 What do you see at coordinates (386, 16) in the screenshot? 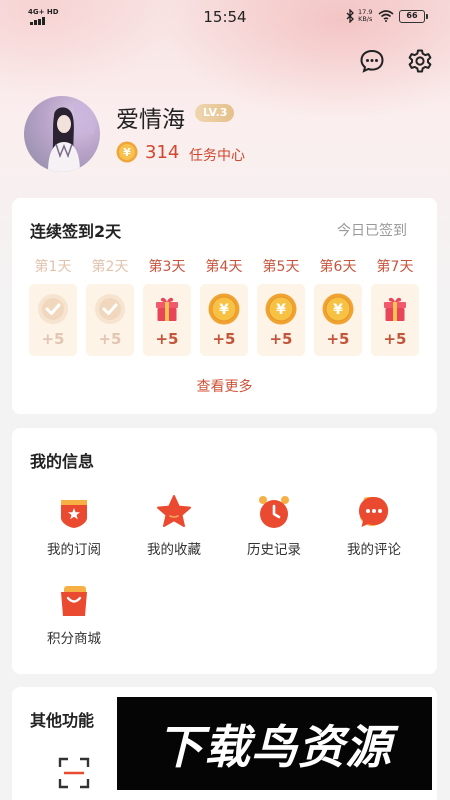
I see `wifi-icon` at bounding box center [386, 16].